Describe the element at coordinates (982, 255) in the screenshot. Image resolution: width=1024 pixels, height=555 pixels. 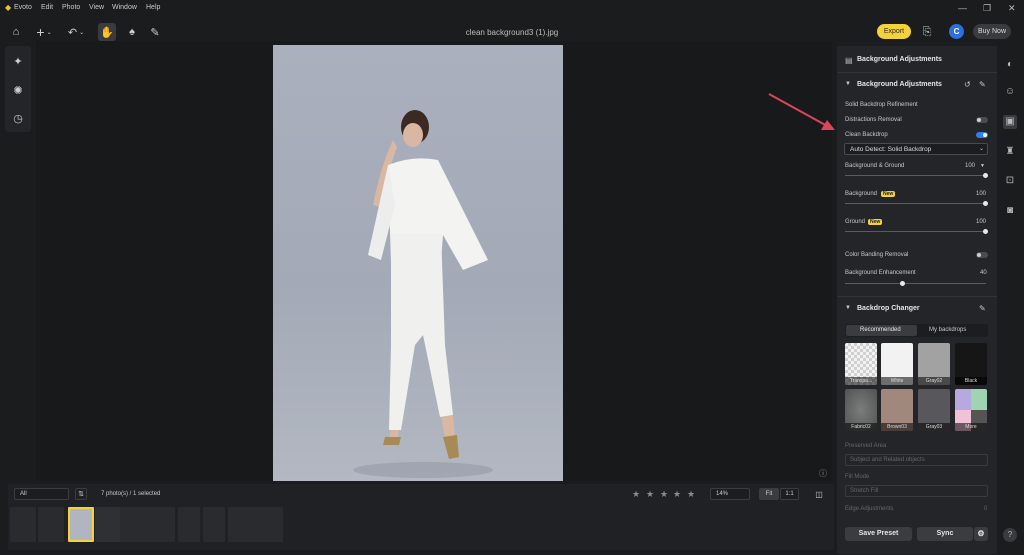
I see `color-banding-toggle` at that location.